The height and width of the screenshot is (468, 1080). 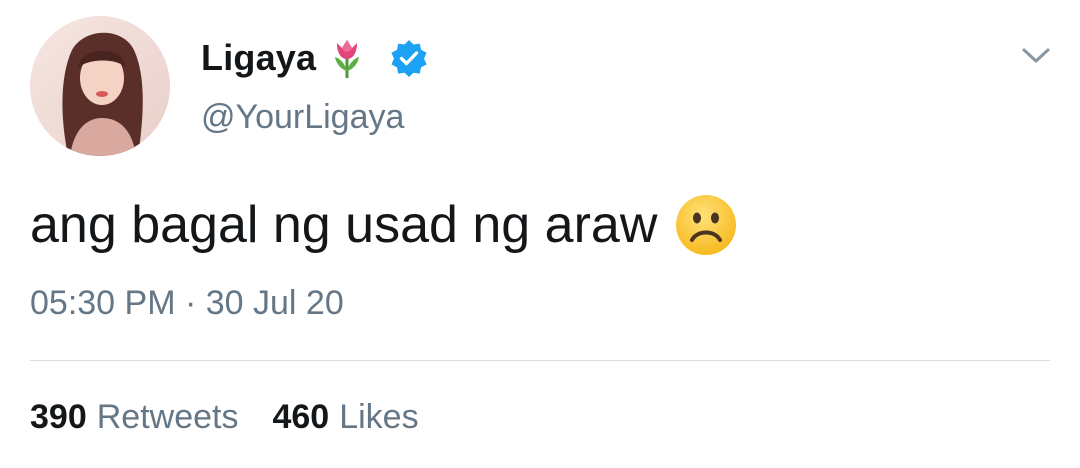 What do you see at coordinates (706, 225) in the screenshot?
I see `frowning-face-icon` at bounding box center [706, 225].